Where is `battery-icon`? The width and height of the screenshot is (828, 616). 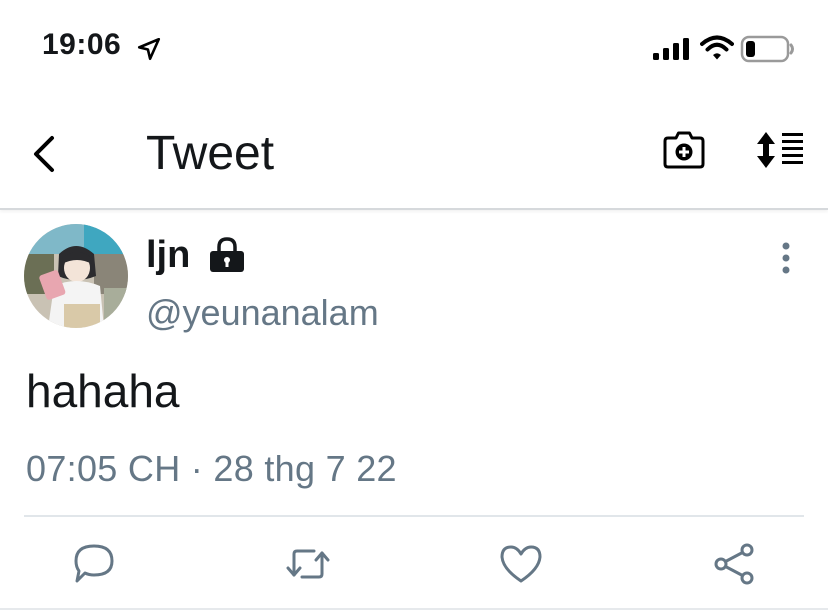
battery-icon is located at coordinates (767, 49).